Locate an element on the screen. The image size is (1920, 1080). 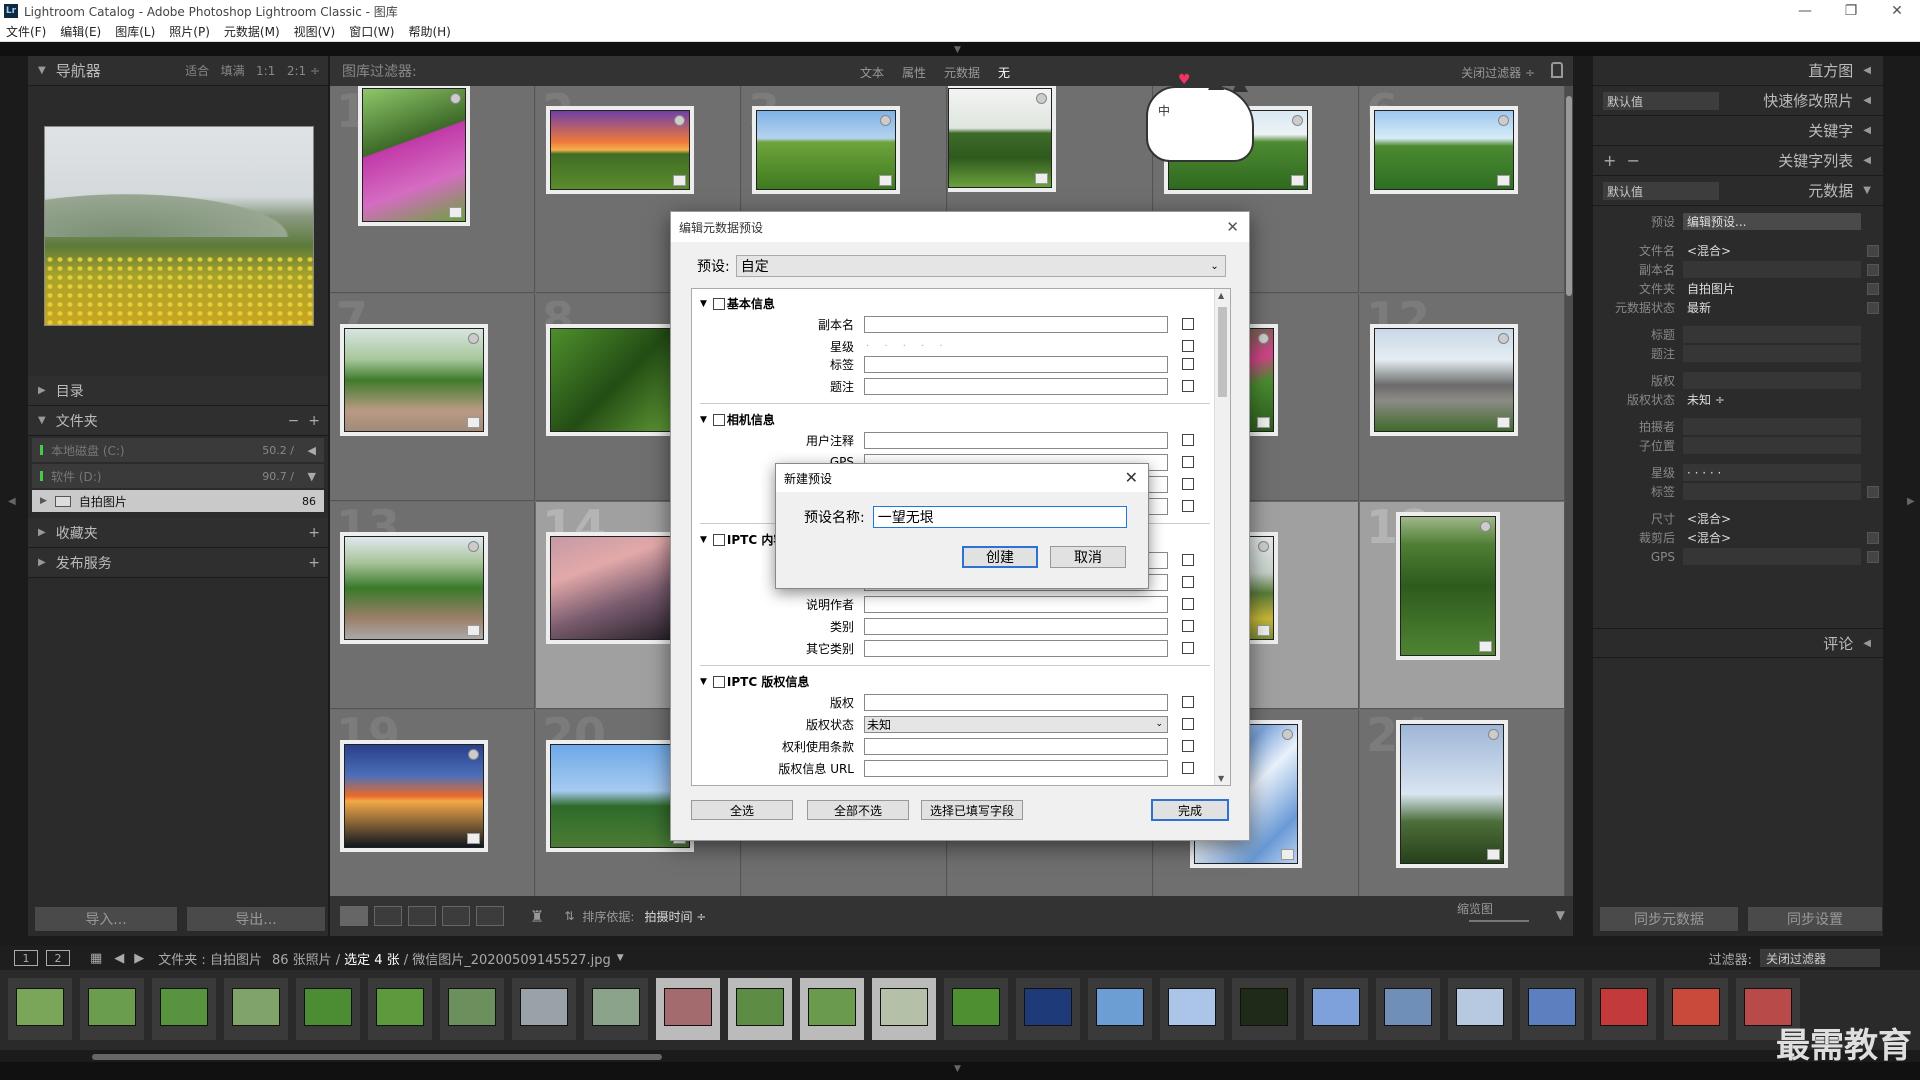
loupe-view-icon is located at coordinates (388, 916).